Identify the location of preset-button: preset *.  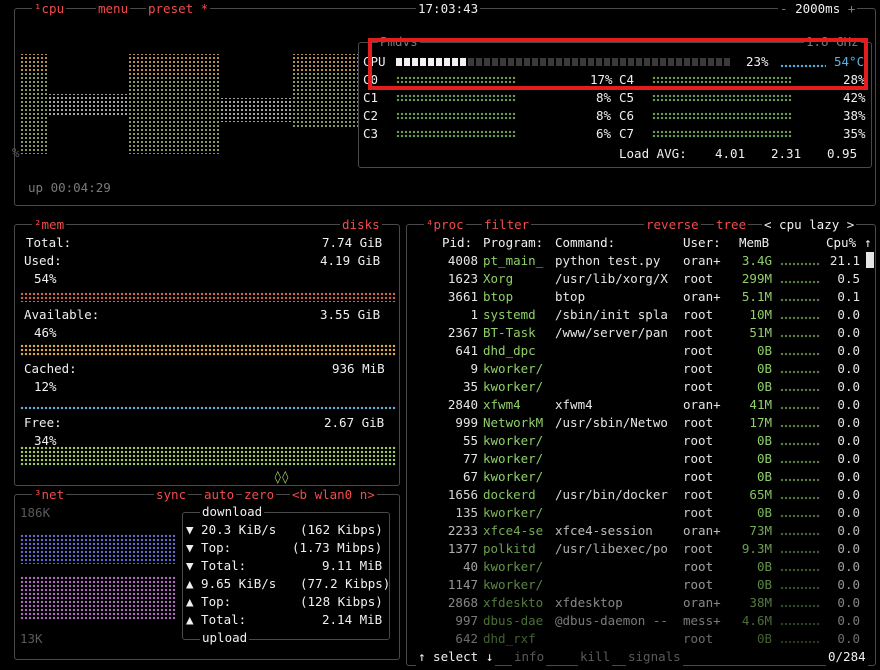
(178, 9).